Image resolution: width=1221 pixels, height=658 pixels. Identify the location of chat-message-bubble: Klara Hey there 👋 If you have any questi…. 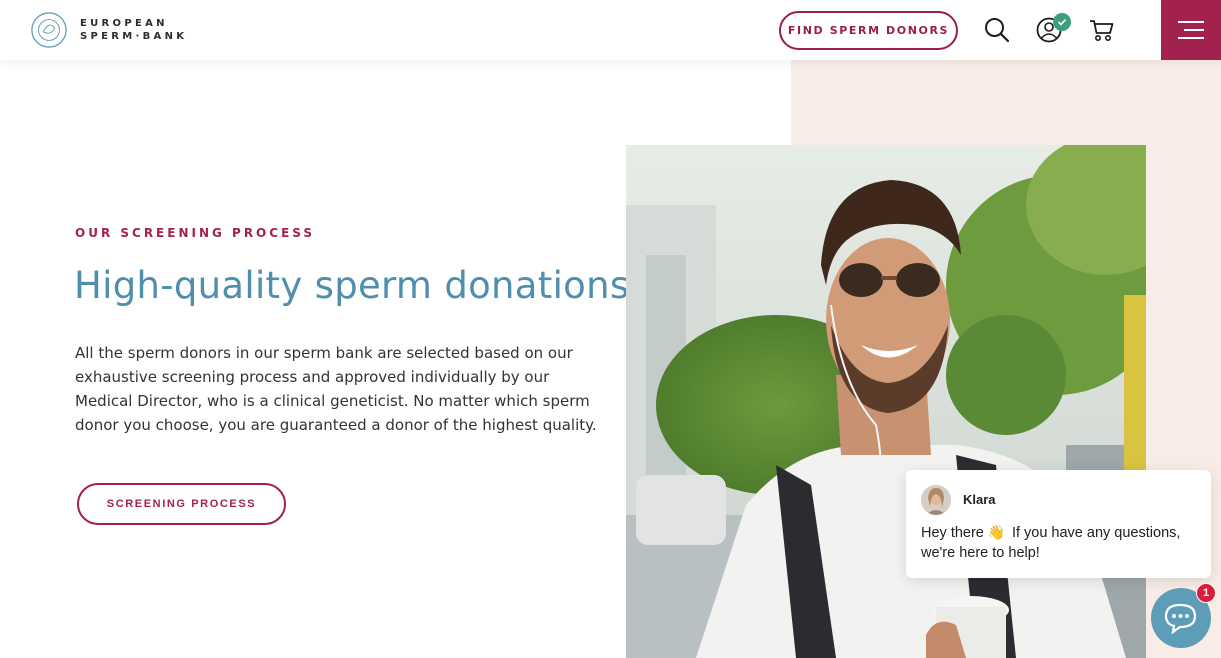
(1058, 524).